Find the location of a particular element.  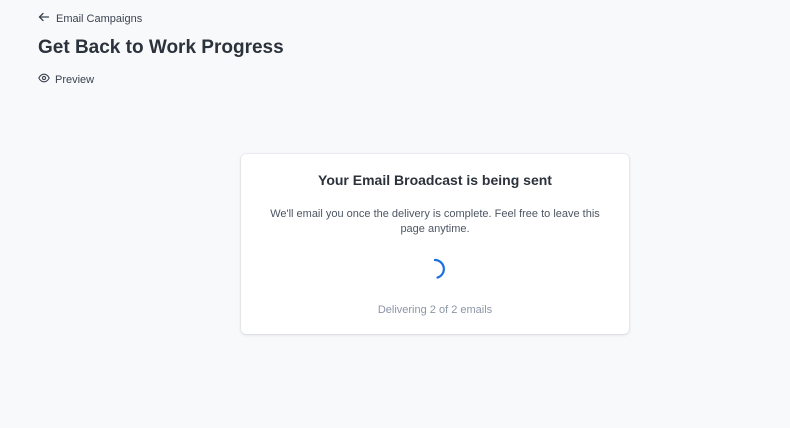

preview-label: Preview is located at coordinates (75, 79).